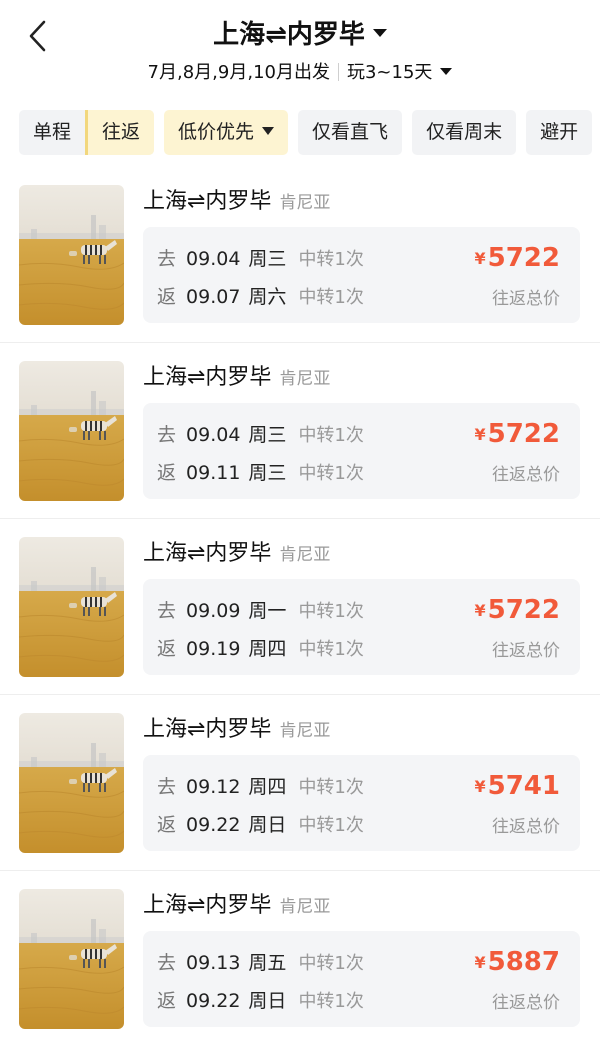 The height and width of the screenshot is (1045, 600). I want to click on outbound-date: 09.12, so click(213, 787).